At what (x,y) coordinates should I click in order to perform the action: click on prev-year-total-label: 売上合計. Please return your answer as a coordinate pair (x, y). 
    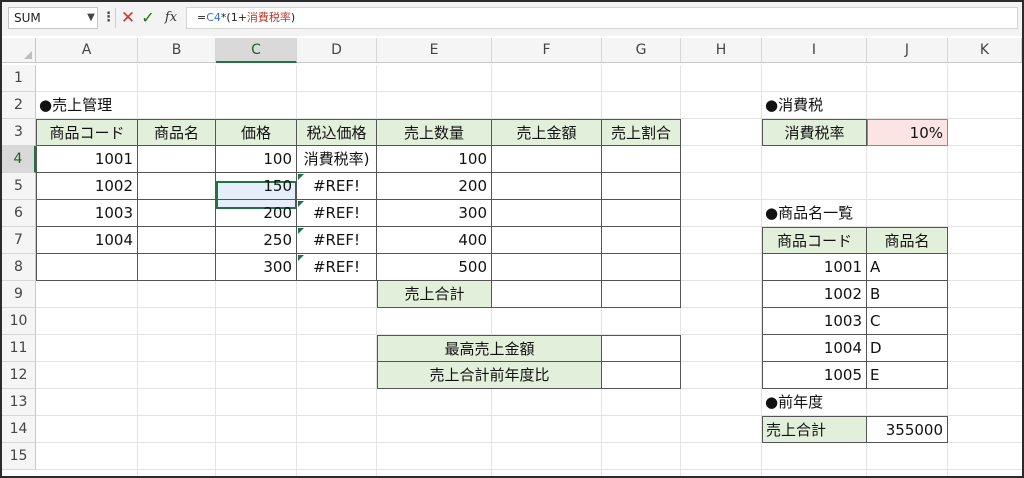
    Looking at the image, I should click on (814, 429).